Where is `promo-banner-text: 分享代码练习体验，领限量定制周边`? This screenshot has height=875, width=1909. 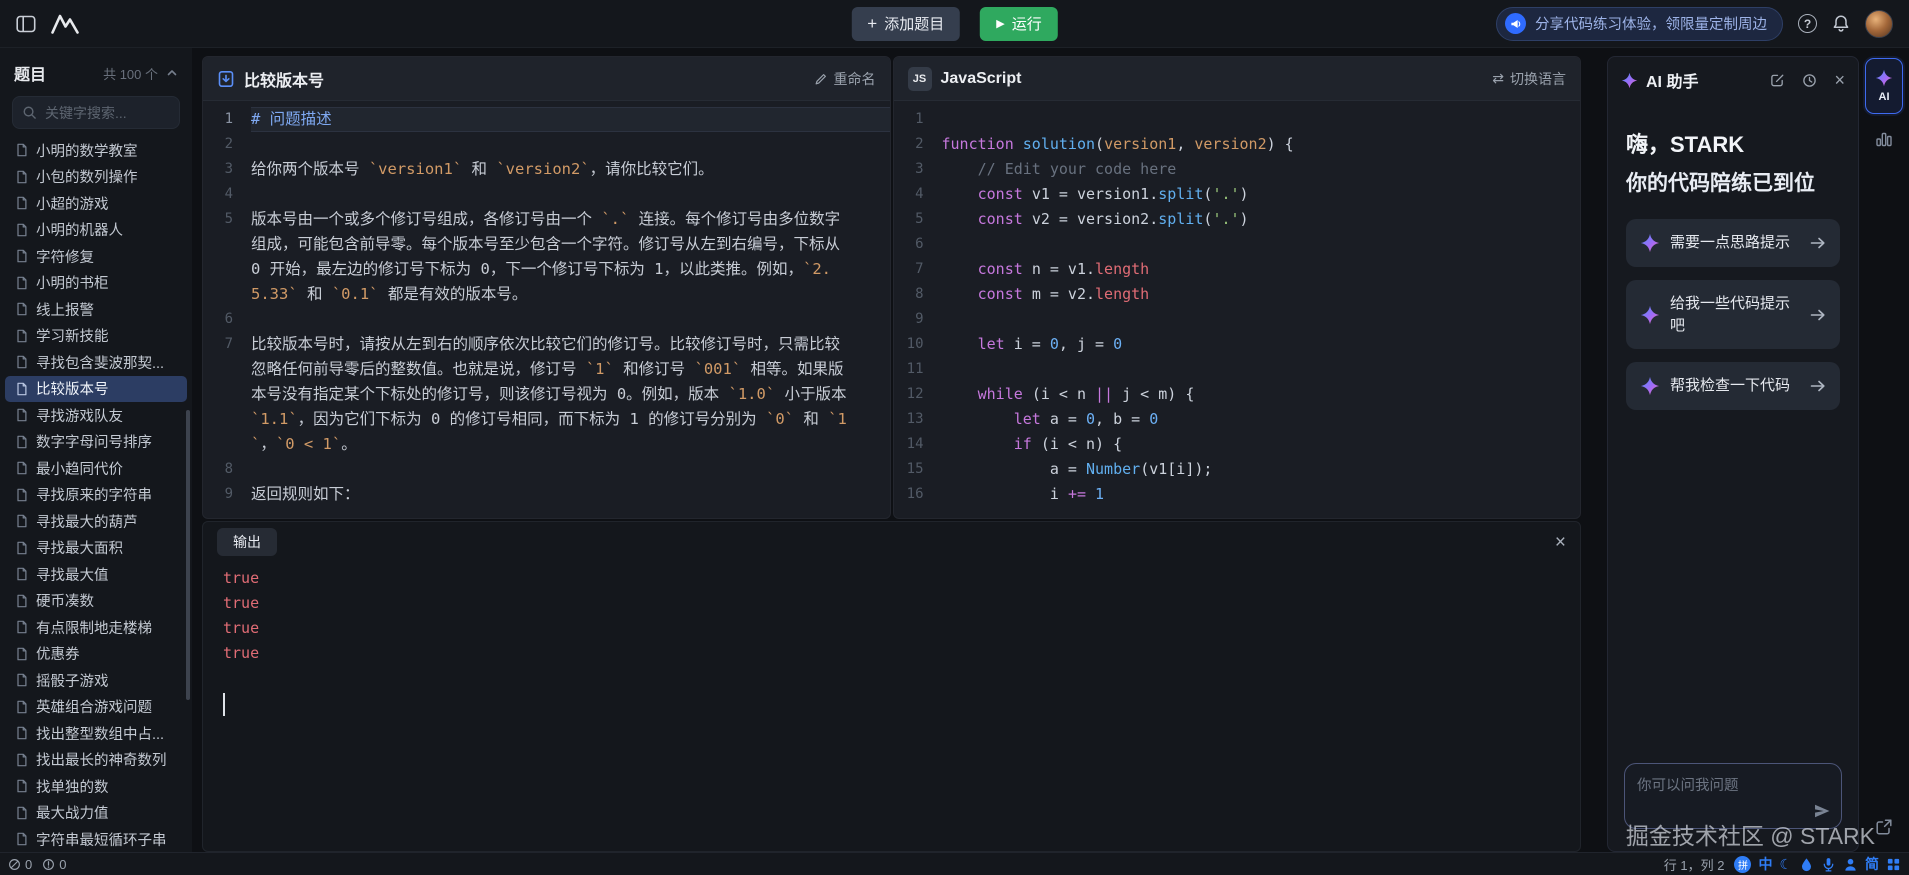 promo-banner-text: 分享代码练习体验，领限量定制周边 is located at coordinates (1651, 25).